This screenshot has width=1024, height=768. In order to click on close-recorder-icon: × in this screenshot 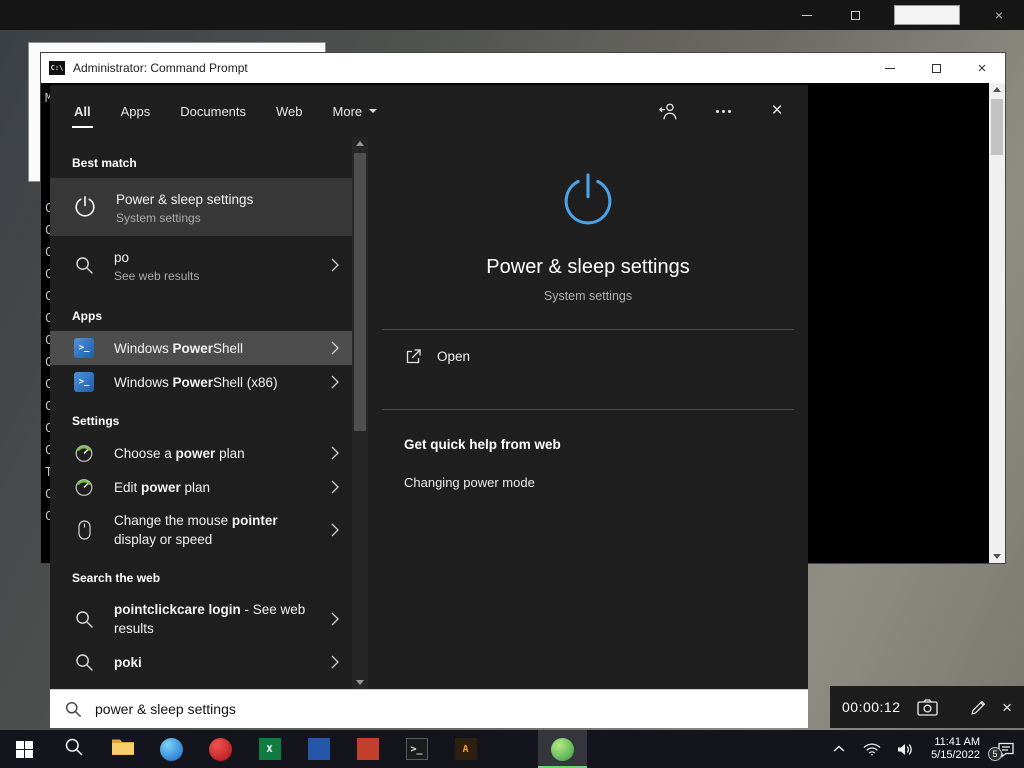, I will do `click(1007, 707)`.